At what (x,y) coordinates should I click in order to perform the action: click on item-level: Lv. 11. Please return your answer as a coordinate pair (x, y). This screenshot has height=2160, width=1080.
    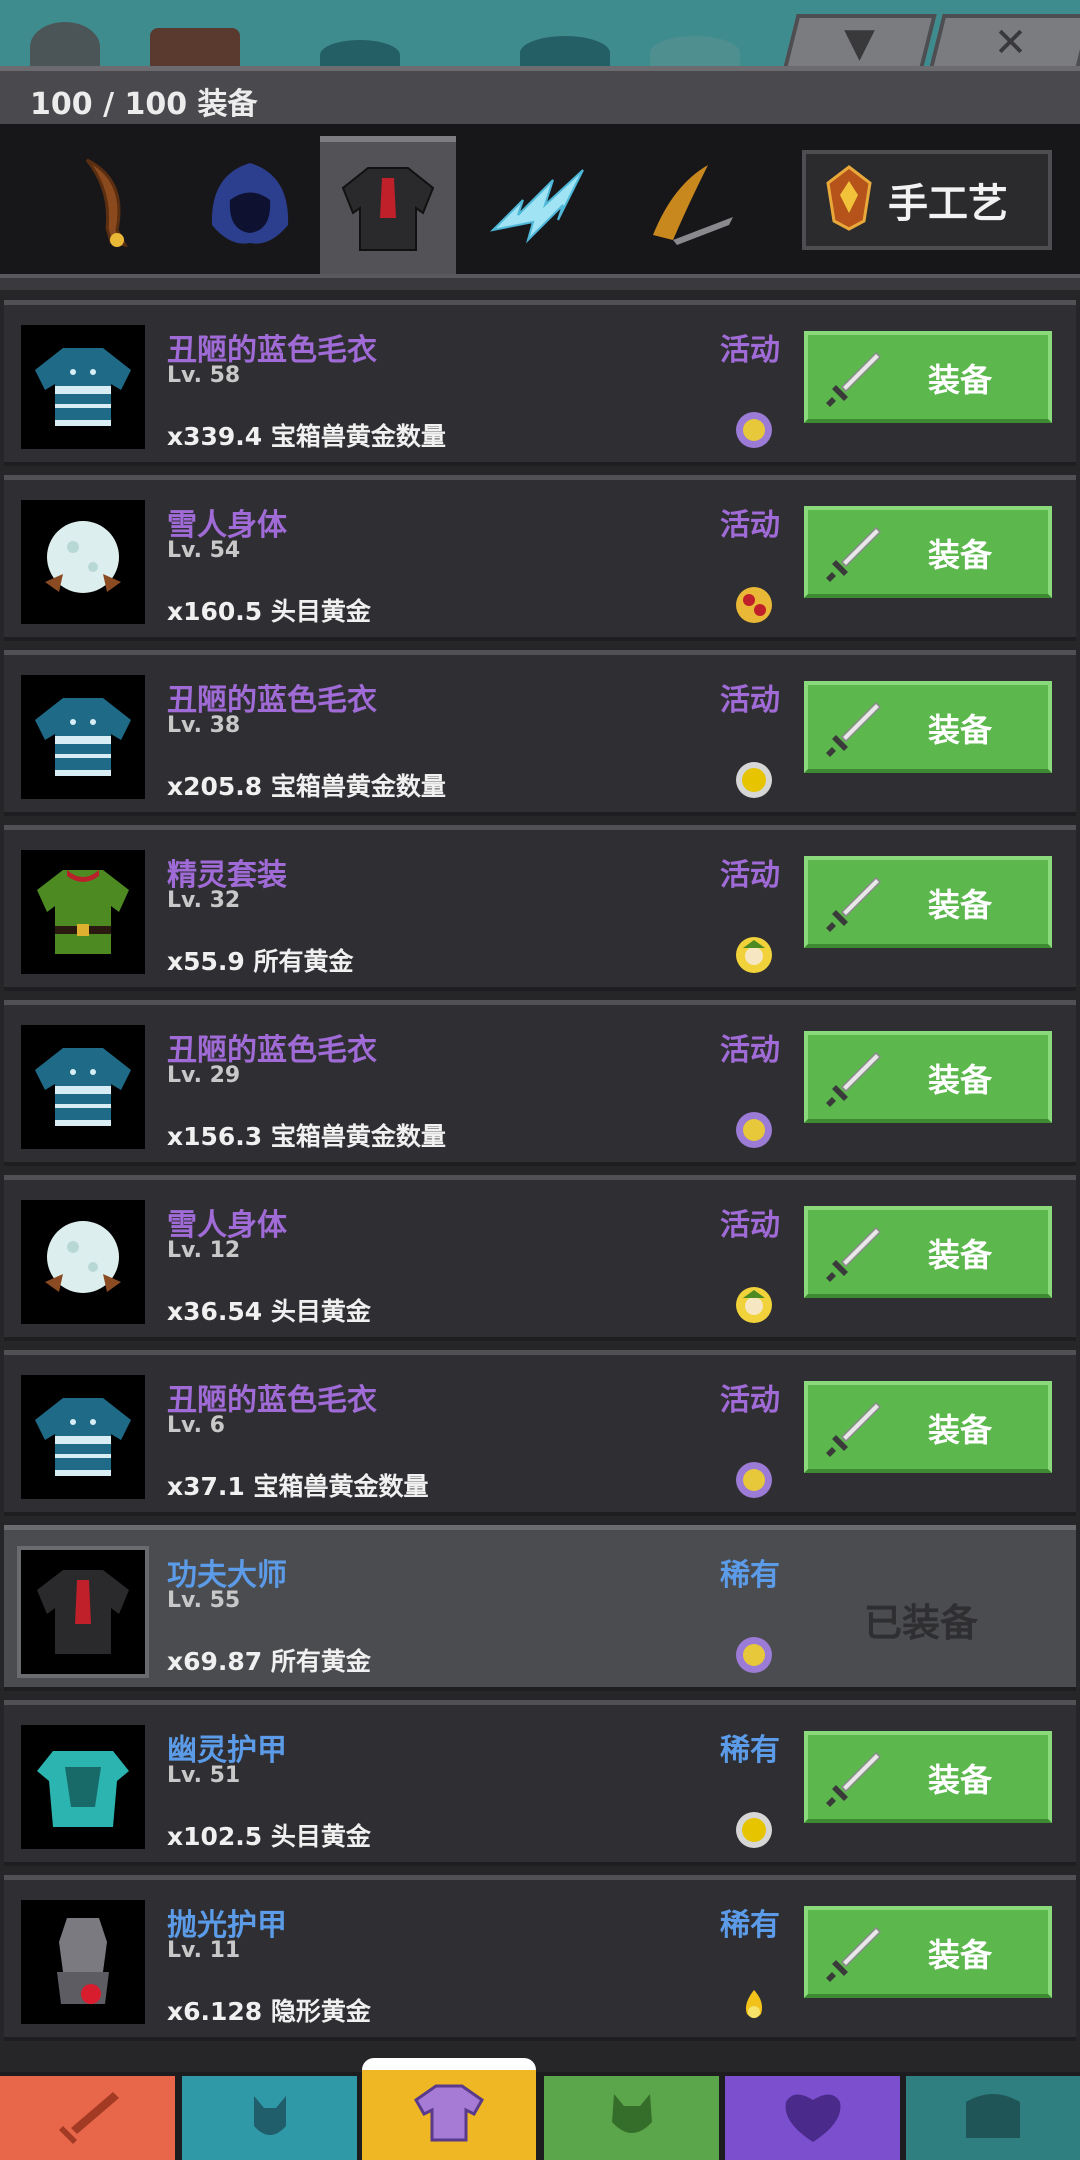
    Looking at the image, I should click on (204, 1950).